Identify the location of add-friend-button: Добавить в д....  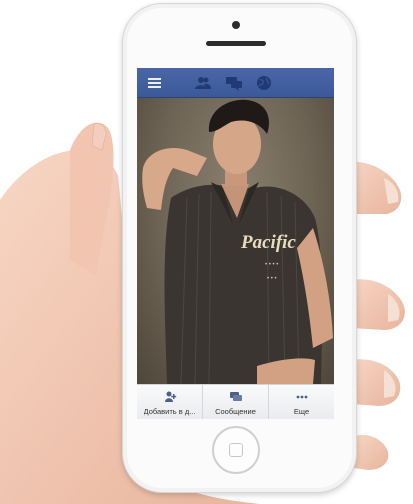
(170, 402).